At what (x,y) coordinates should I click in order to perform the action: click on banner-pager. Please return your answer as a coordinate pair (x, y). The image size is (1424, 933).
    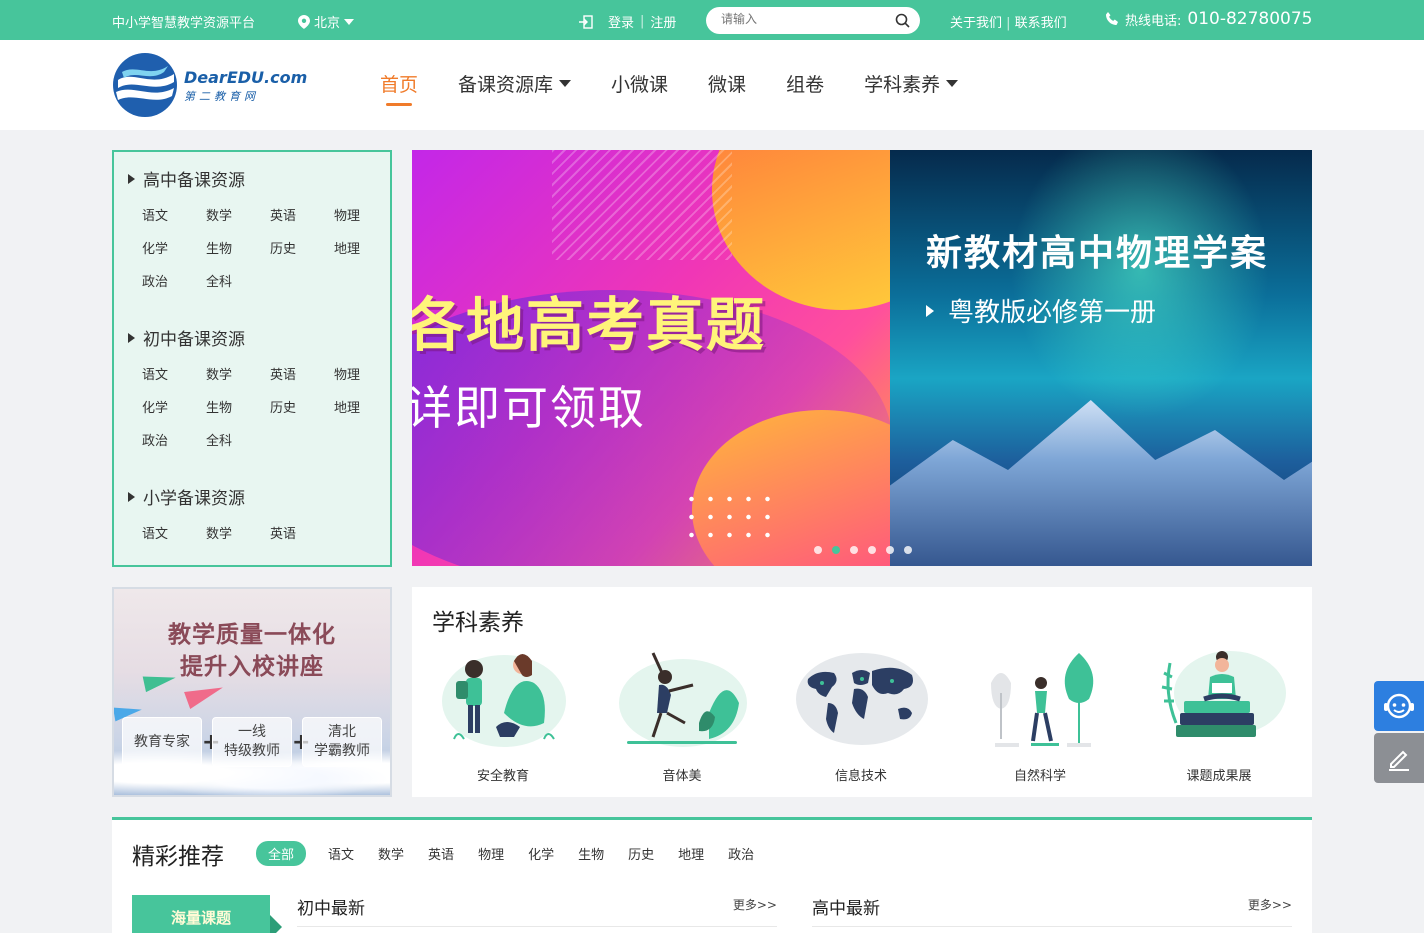
    Looking at the image, I should click on (863, 550).